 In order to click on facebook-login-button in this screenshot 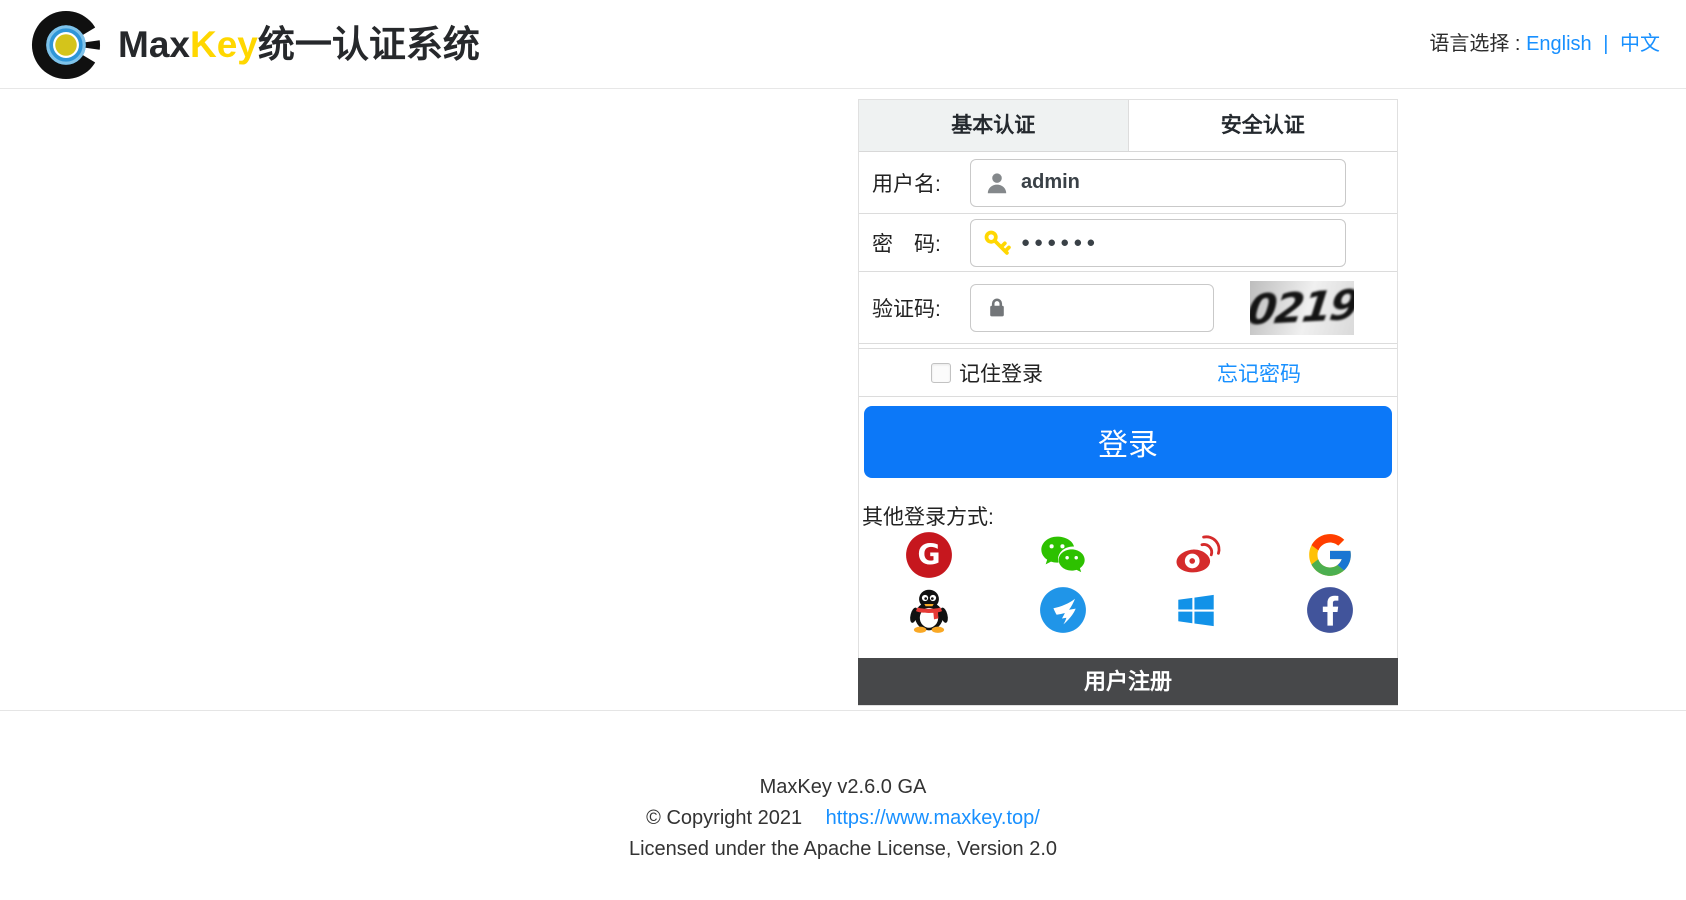, I will do `click(1330, 609)`.